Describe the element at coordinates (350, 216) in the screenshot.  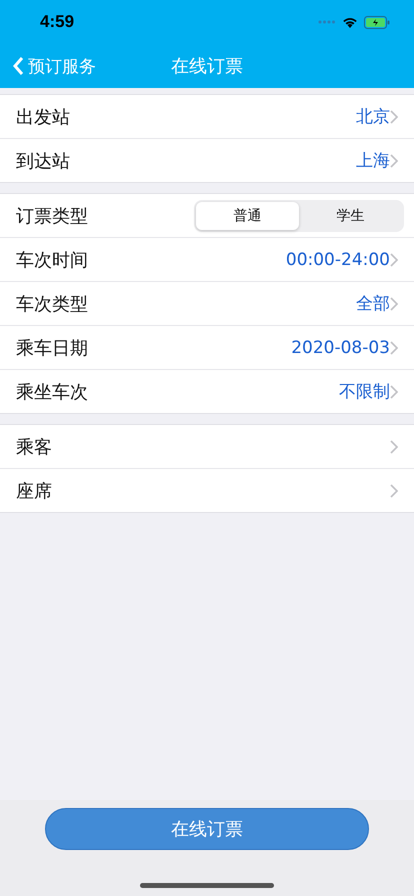
I see `segment-option: 学生` at that location.